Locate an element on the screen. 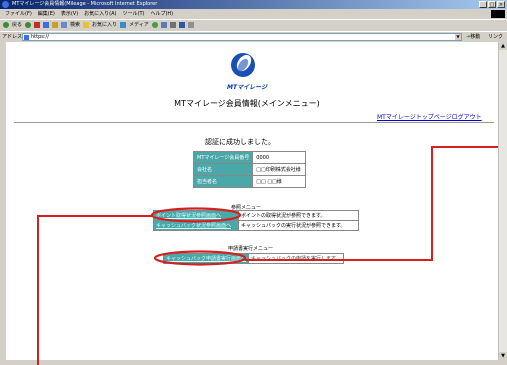 This screenshot has width=507, height=365. media-button: メディア is located at coordinates (139, 25).